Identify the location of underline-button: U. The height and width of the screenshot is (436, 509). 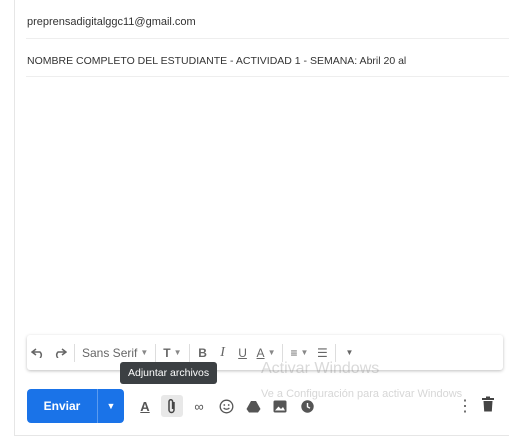
(243, 353).